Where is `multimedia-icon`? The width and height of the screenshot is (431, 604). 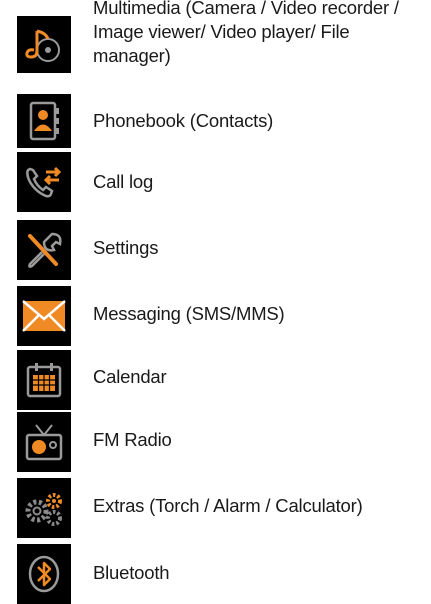 multimedia-icon is located at coordinates (44, 44).